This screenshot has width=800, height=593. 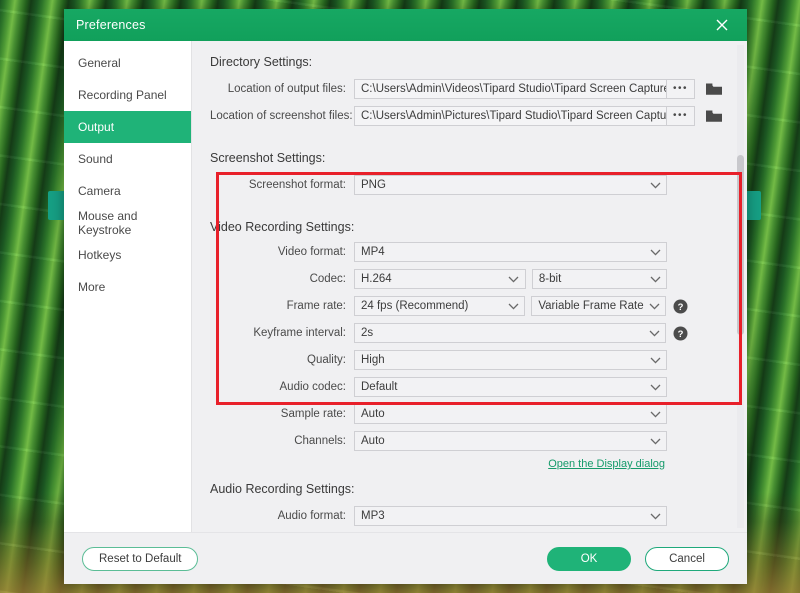 What do you see at coordinates (127, 191) in the screenshot?
I see `sidebar-item-camera: Camera` at bounding box center [127, 191].